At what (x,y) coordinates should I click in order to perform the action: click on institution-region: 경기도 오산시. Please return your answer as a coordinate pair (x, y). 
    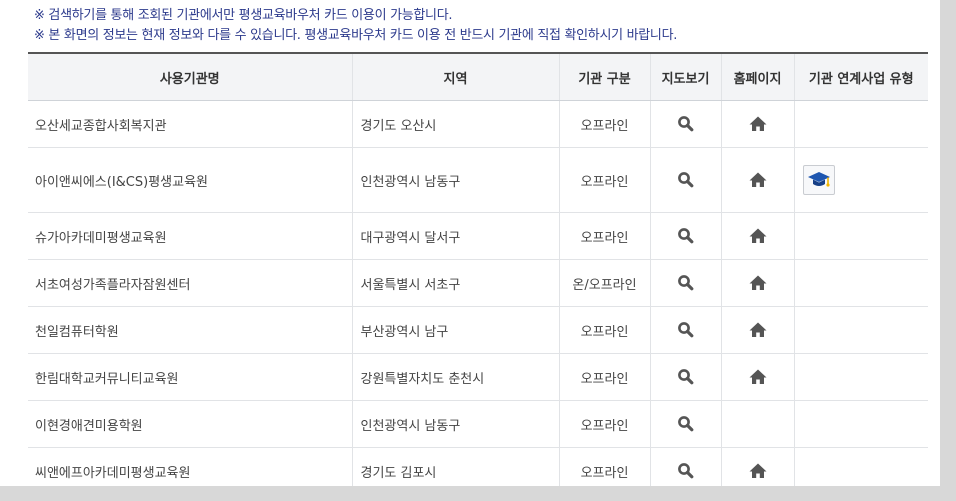
    Looking at the image, I should click on (456, 124).